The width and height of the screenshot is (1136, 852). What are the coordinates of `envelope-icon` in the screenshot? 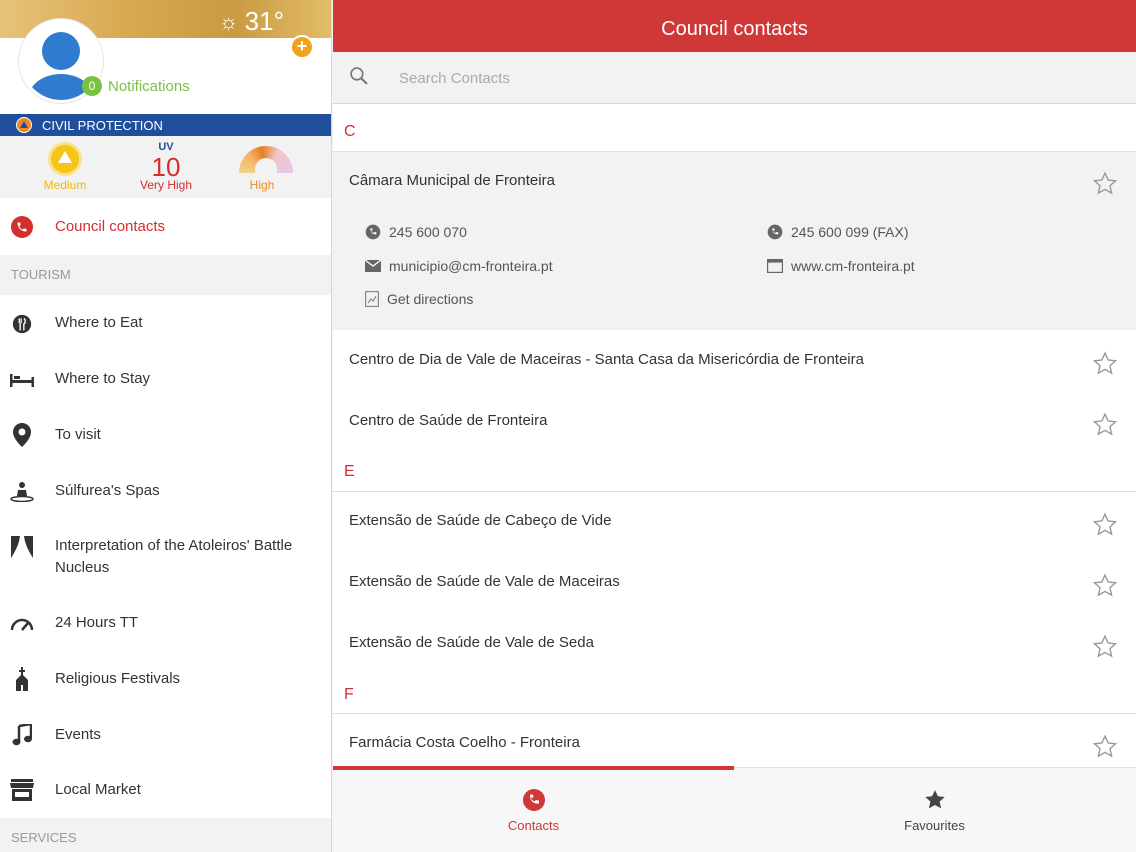 It's located at (373, 266).